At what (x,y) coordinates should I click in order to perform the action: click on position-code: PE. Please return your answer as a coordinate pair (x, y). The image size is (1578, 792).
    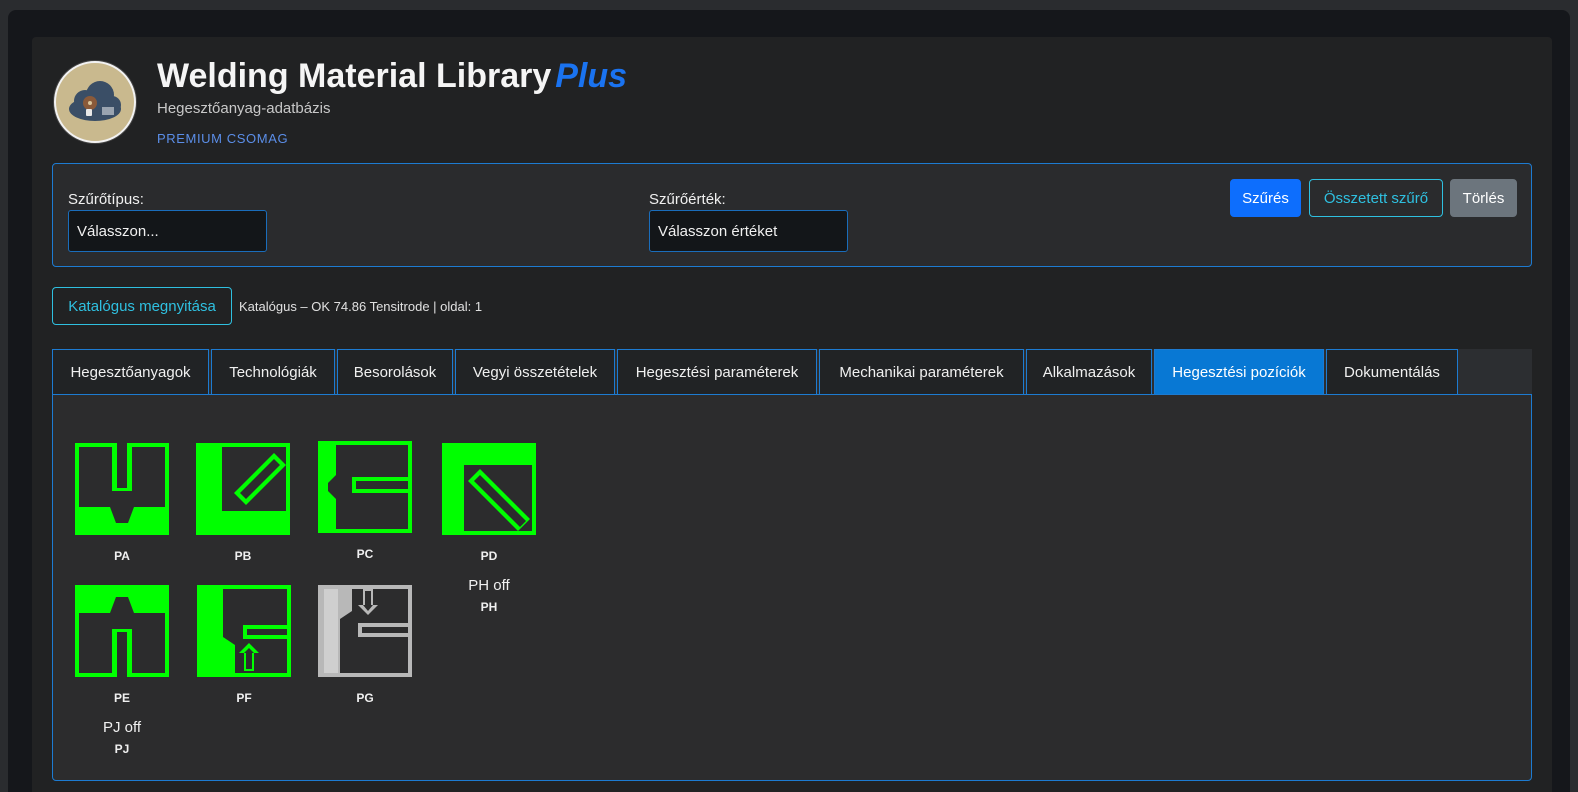
    Looking at the image, I should click on (121, 698).